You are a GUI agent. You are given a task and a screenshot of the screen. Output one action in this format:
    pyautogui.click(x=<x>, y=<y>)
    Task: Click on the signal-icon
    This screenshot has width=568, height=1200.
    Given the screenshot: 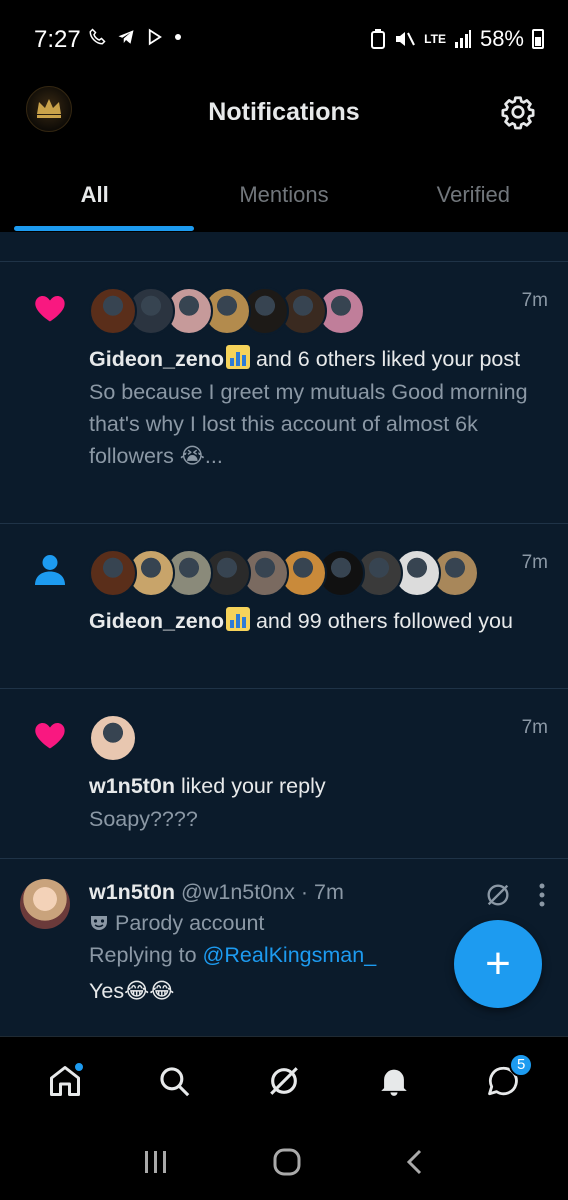 What is the action you would take?
    pyautogui.click(x=462, y=39)
    